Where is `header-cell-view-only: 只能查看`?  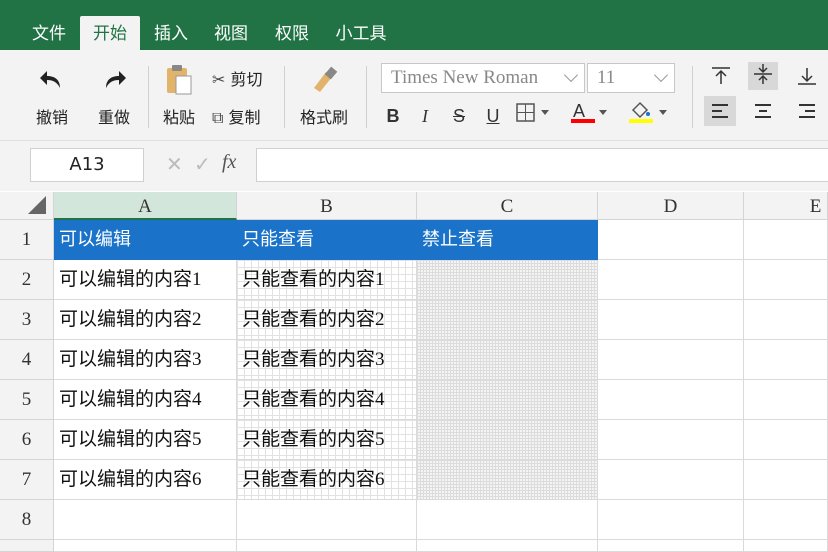
header-cell-view-only: 只能查看 is located at coordinates (327, 240).